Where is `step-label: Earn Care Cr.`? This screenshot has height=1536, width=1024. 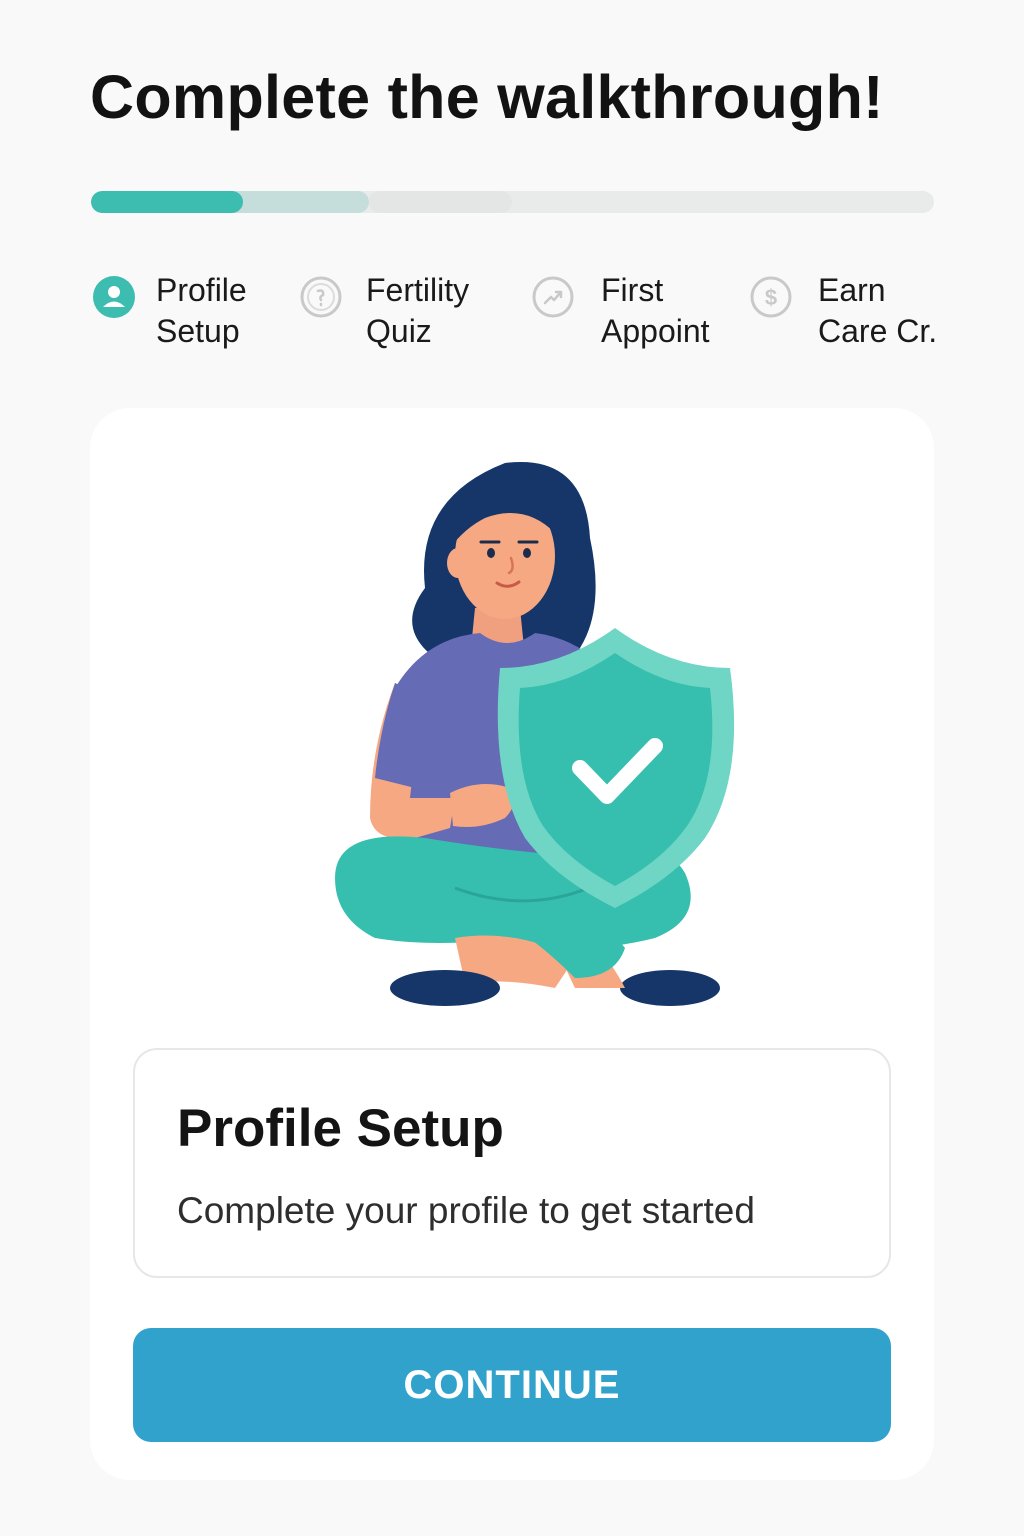 step-label: Earn Care Cr. is located at coordinates (878, 310).